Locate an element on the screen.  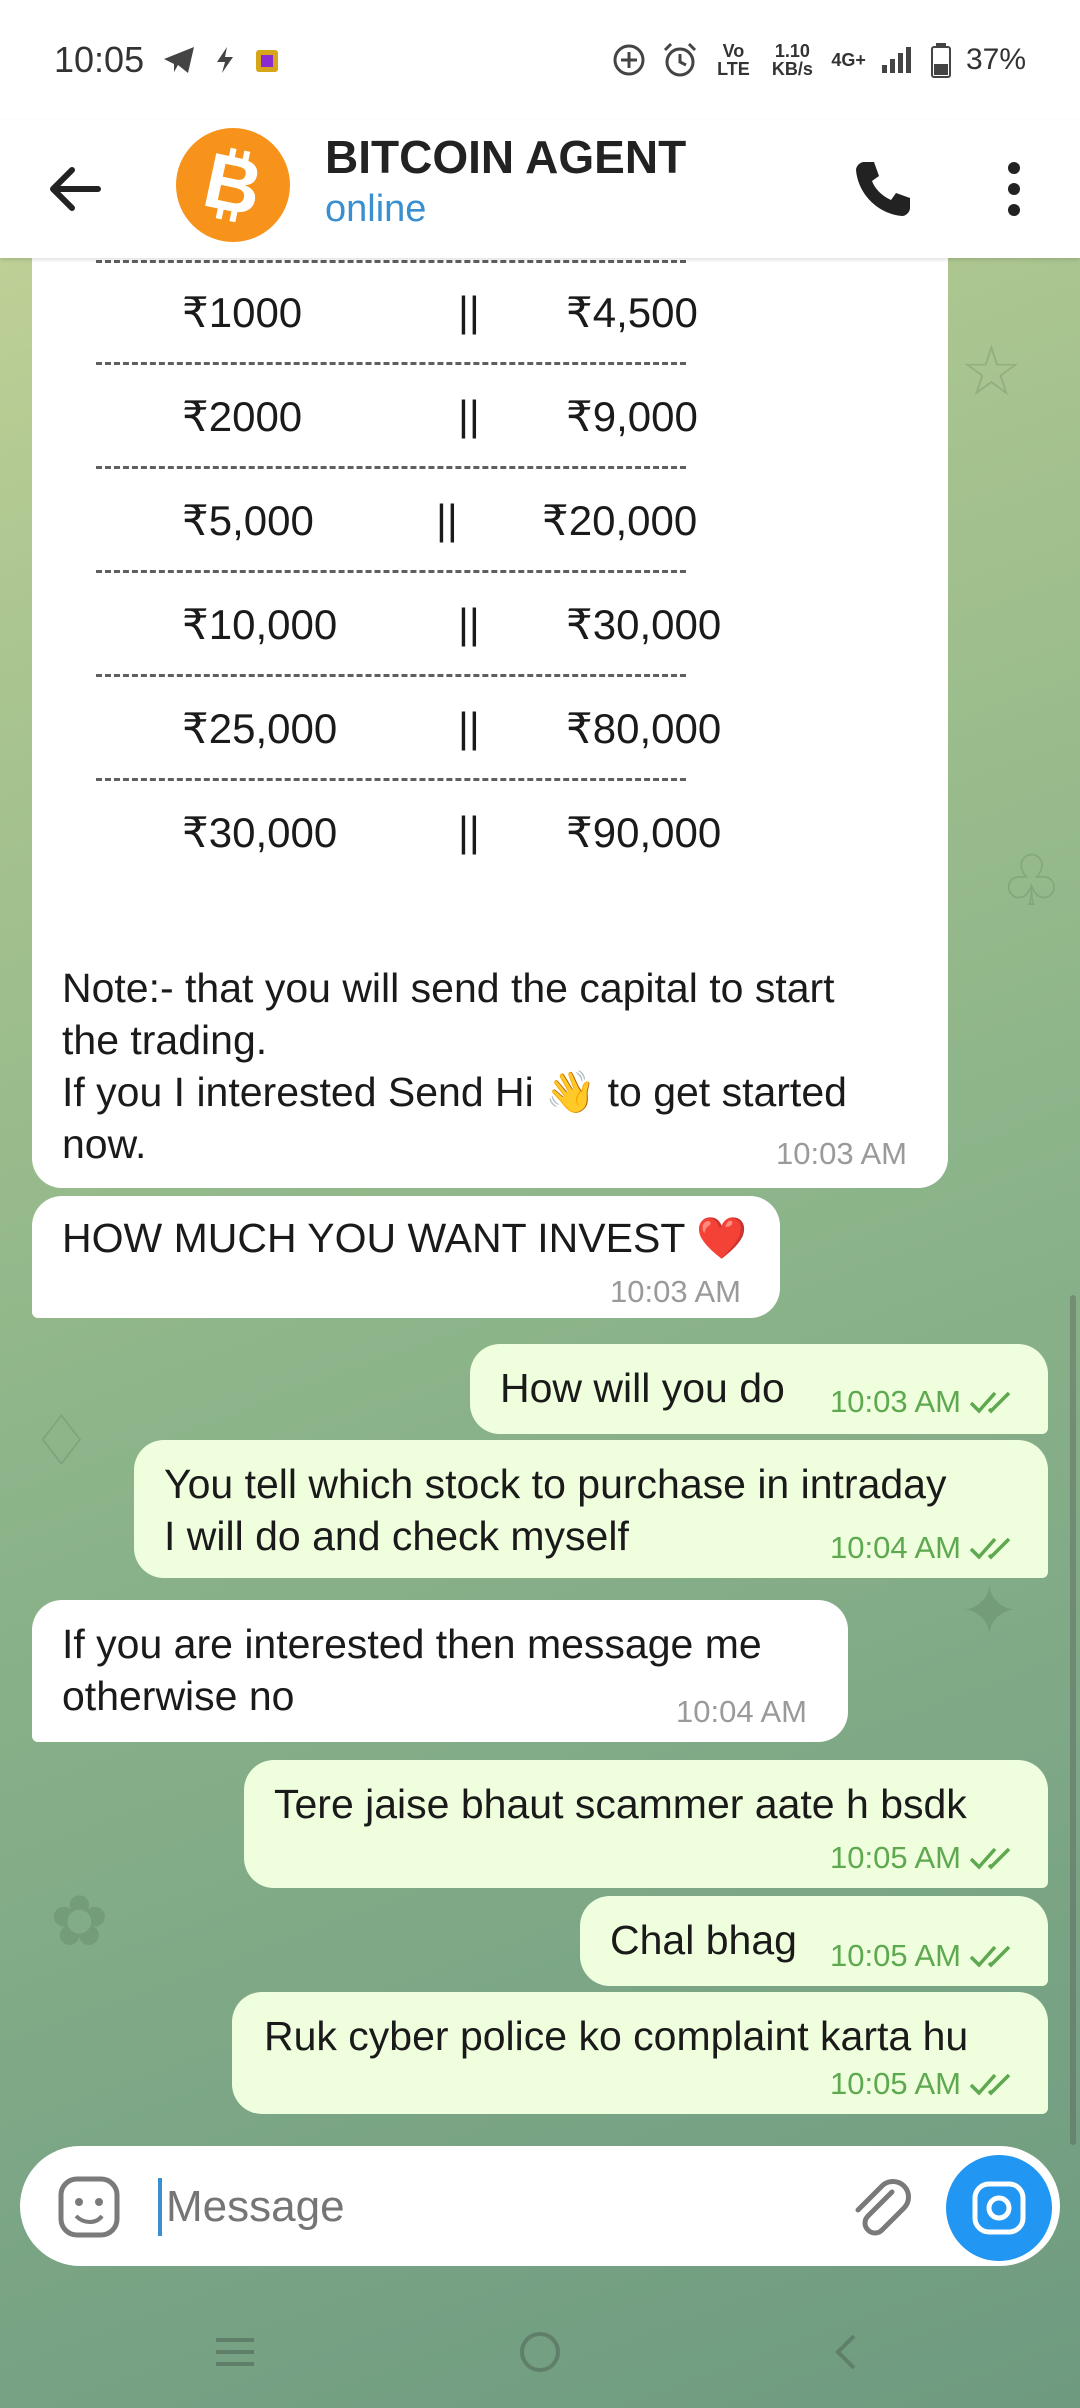
signal-icon is located at coordinates (896, 60).